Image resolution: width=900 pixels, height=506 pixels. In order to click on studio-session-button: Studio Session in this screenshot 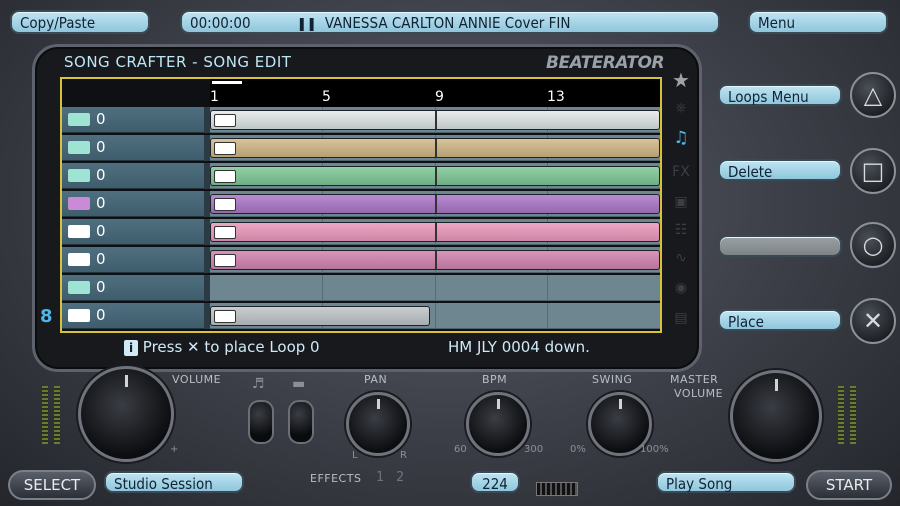, I will do `click(174, 482)`.